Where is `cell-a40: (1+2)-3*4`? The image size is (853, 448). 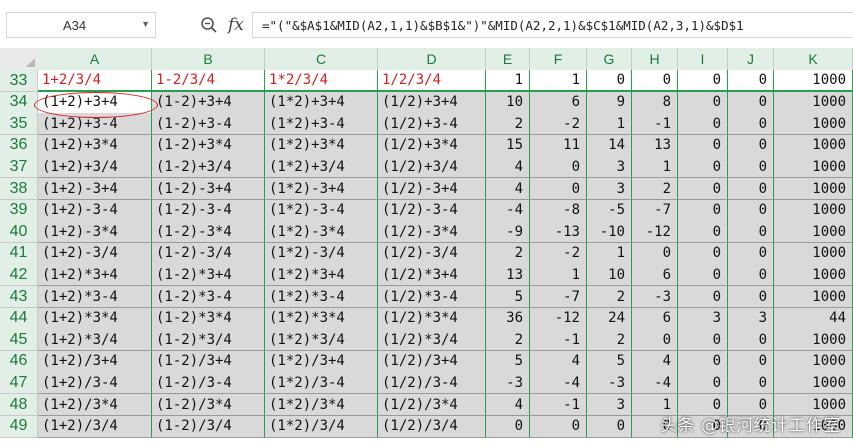
cell-a40: (1+2)-3*4 is located at coordinates (95, 232).